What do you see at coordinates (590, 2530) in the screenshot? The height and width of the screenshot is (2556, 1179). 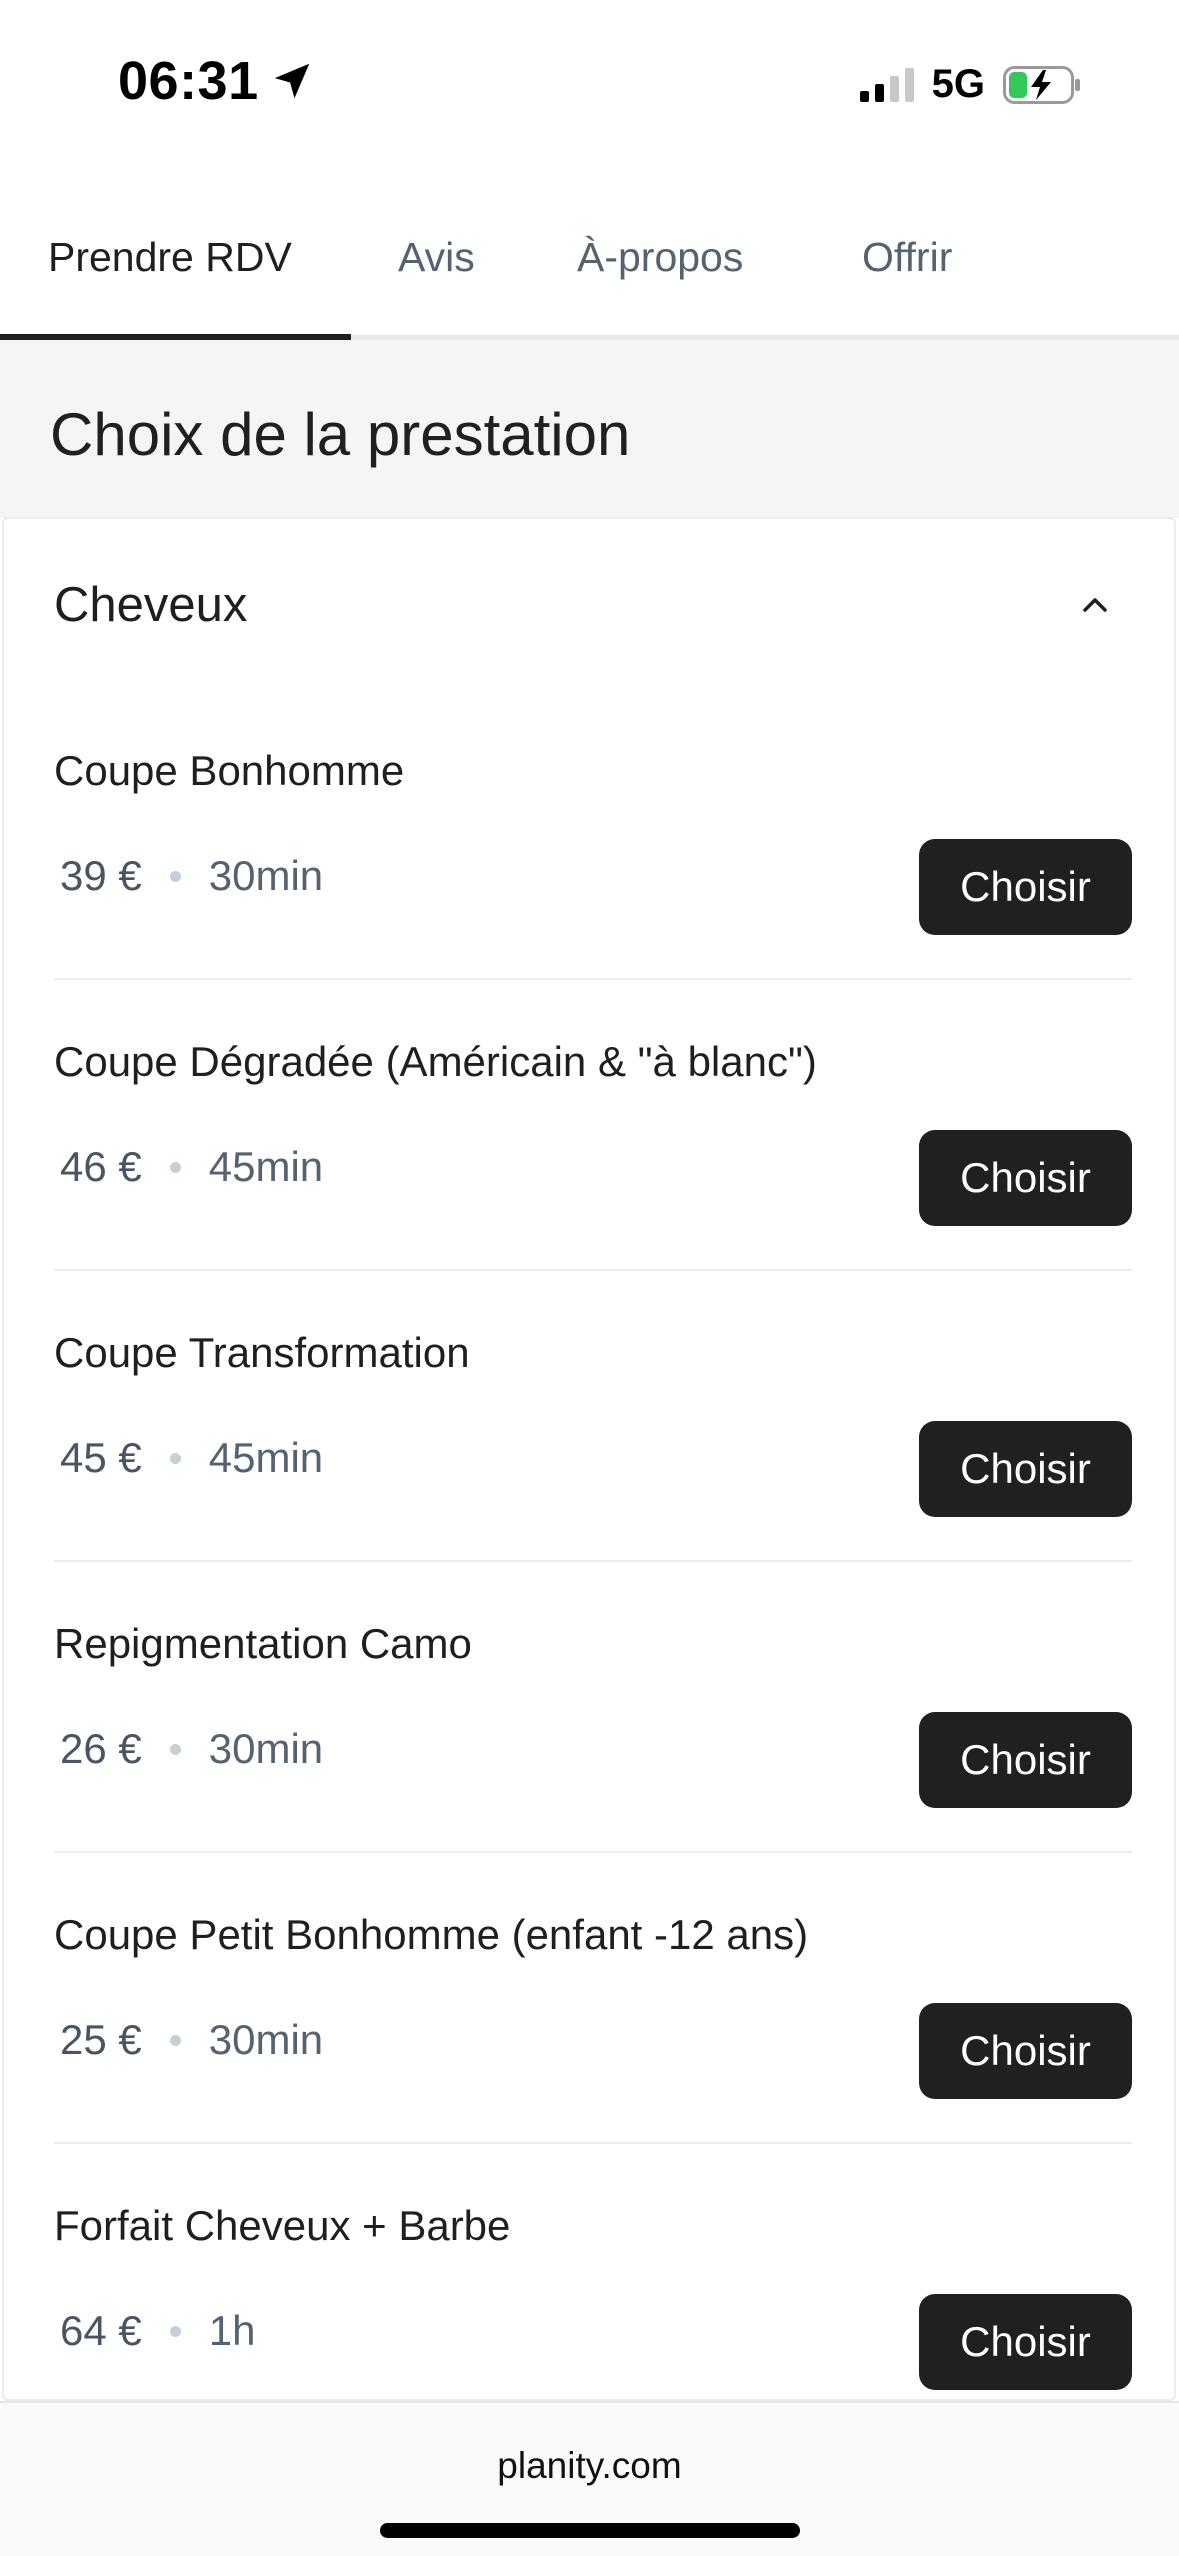 I see `home-indicator` at bounding box center [590, 2530].